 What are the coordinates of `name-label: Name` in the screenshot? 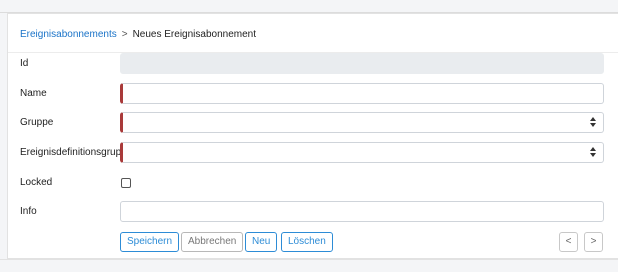 It's located at (33, 93).